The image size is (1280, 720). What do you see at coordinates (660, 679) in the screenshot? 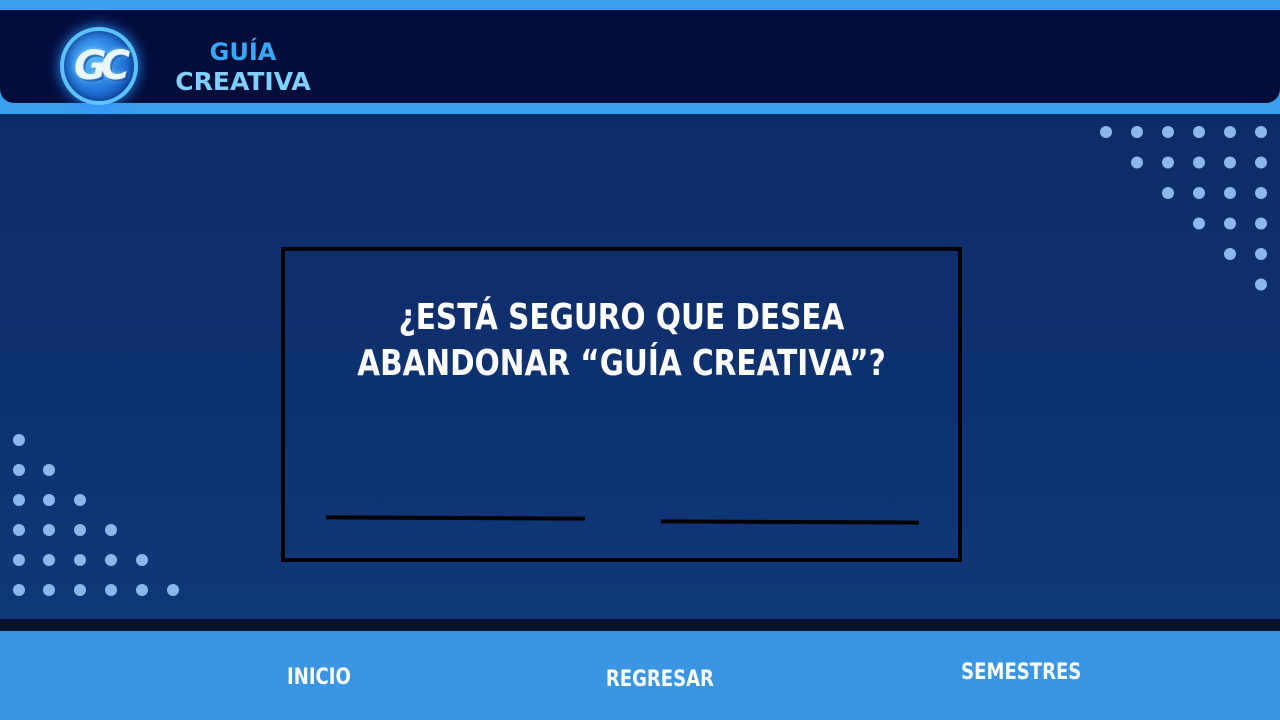
I see `nav-regresar-link: REGRESAR` at bounding box center [660, 679].